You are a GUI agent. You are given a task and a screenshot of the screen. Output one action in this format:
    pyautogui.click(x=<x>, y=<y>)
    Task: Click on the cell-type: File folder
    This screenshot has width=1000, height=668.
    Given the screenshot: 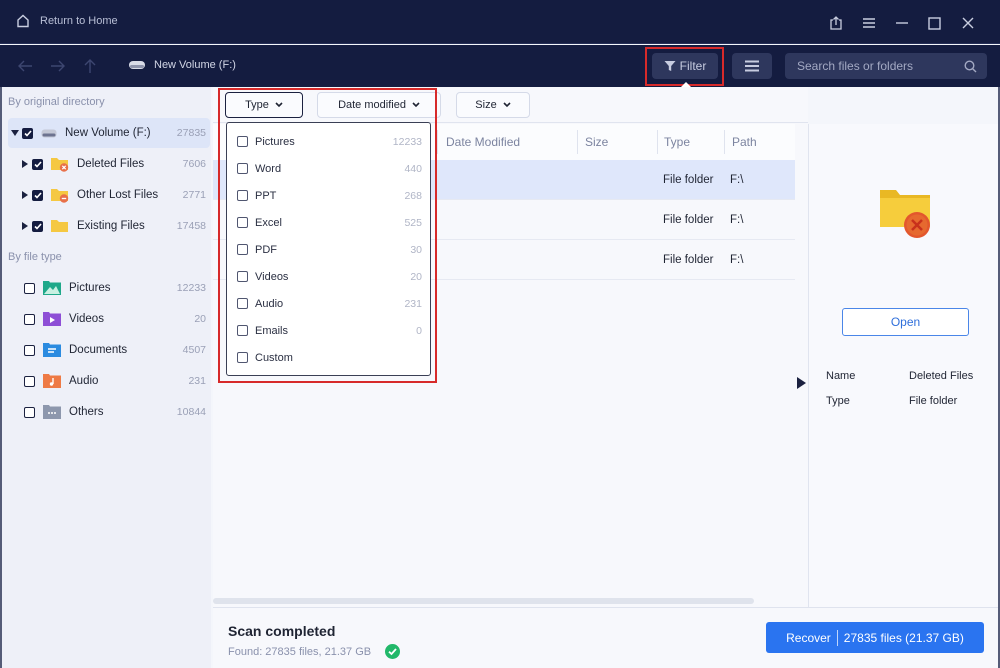 What is the action you would take?
    pyautogui.click(x=688, y=180)
    